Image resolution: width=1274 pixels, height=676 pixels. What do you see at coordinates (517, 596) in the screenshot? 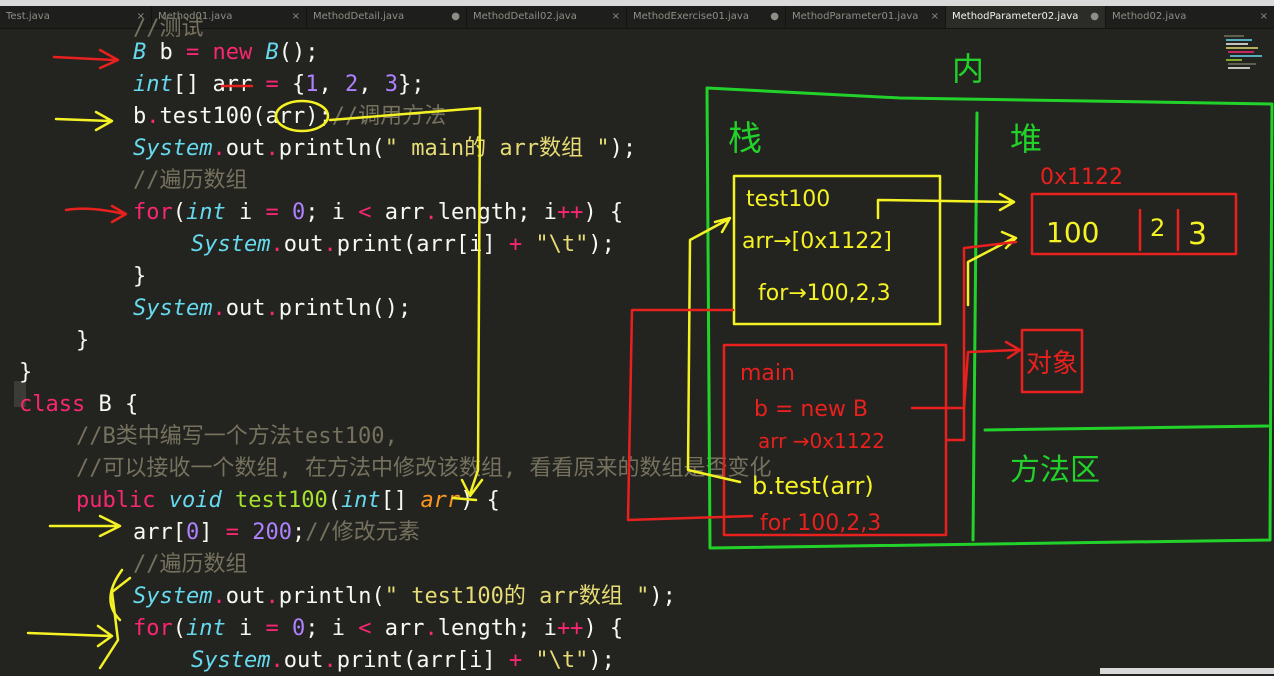
I see `string: " test100的 arr数组 "` at bounding box center [517, 596].